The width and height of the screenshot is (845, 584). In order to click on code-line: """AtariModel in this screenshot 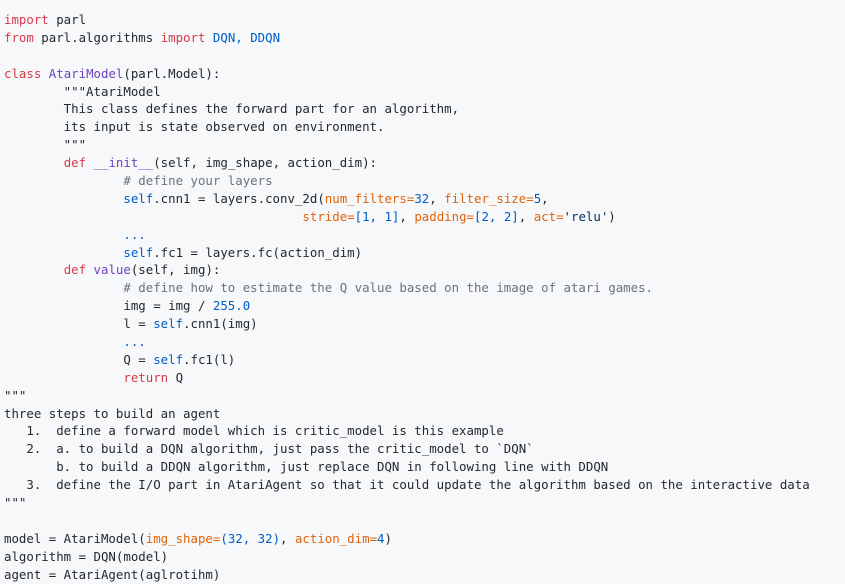, I will do `click(424, 92)`.